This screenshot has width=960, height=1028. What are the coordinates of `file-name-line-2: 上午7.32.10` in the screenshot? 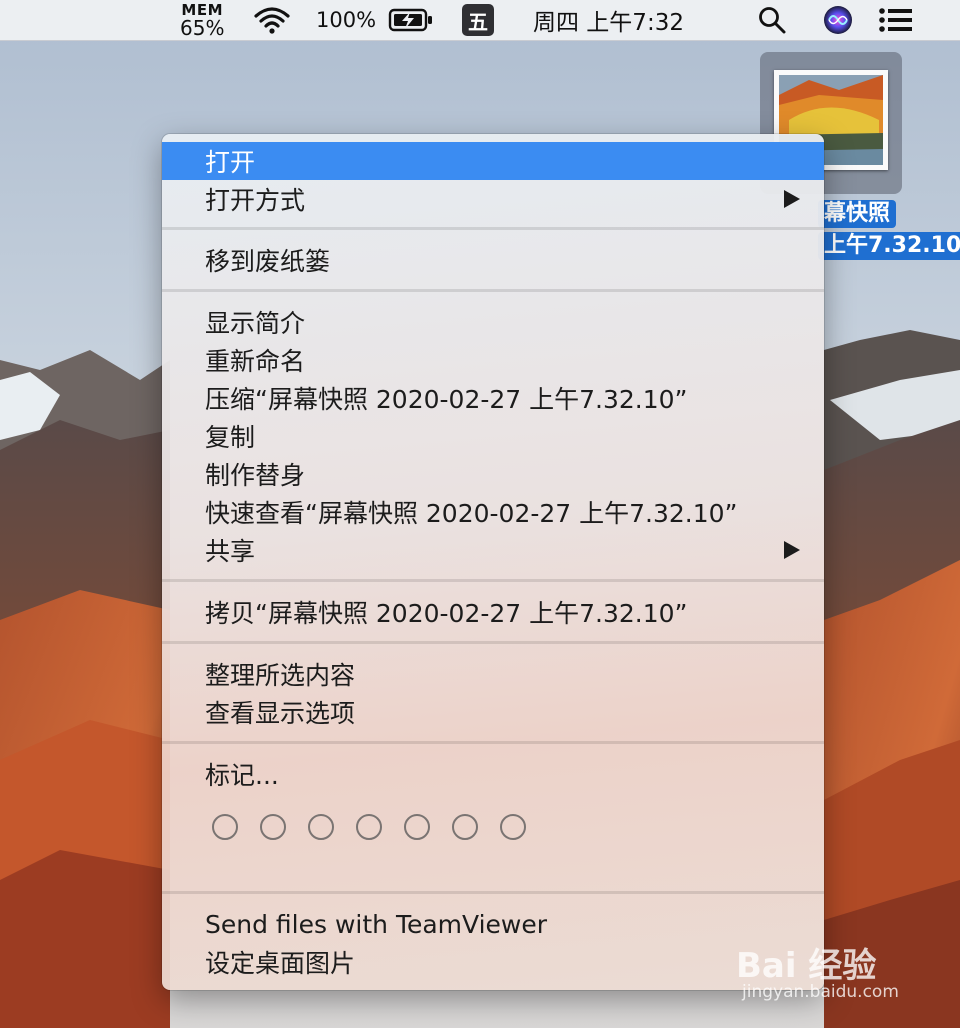 It's located at (889, 246).